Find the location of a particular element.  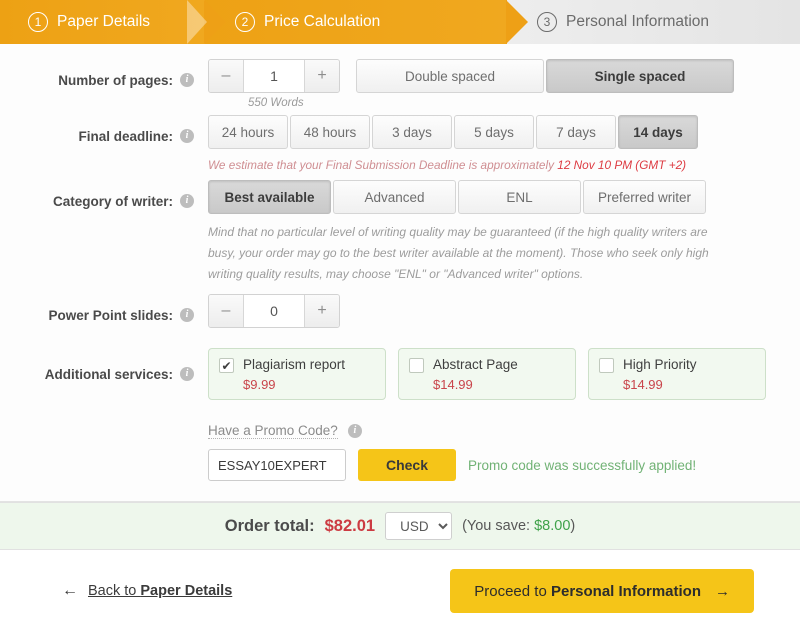

slides-value-input: 0 is located at coordinates (274, 311).